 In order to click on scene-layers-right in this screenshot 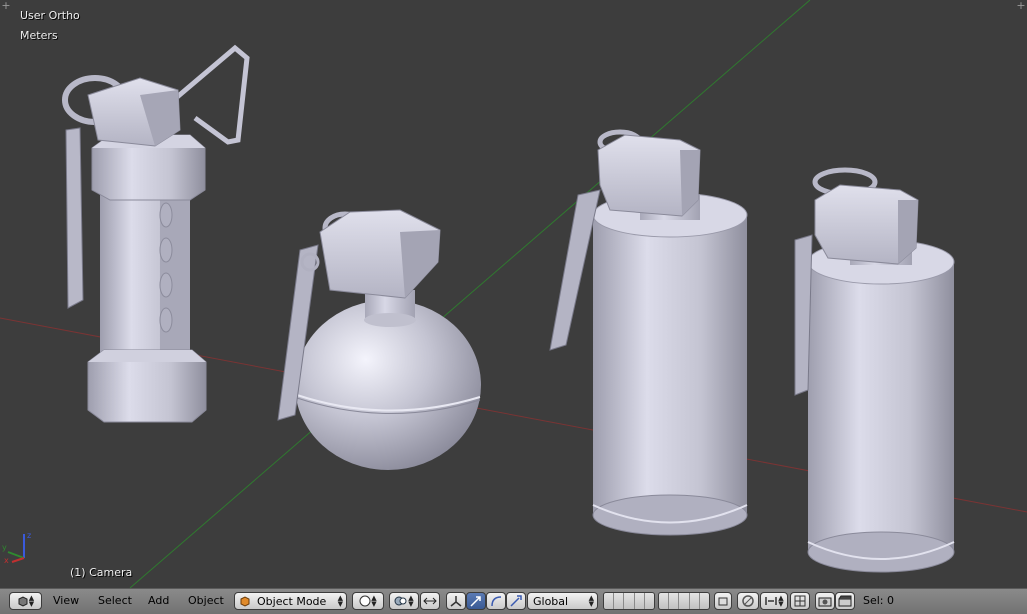, I will do `click(684, 601)`.